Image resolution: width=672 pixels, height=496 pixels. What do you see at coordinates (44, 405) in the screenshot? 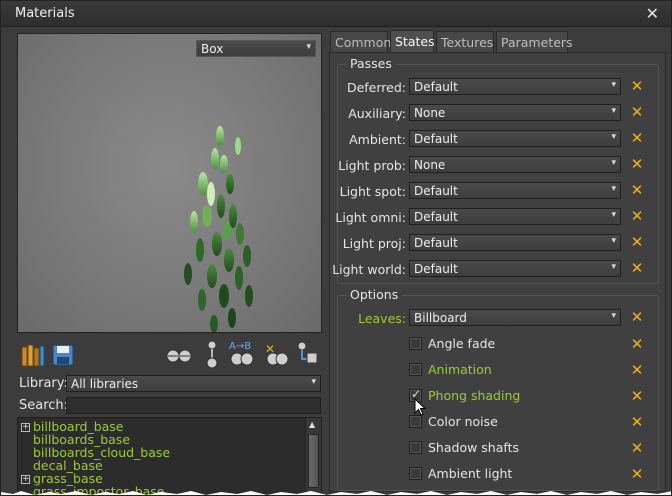
I see `search-label: Search:` at bounding box center [44, 405].